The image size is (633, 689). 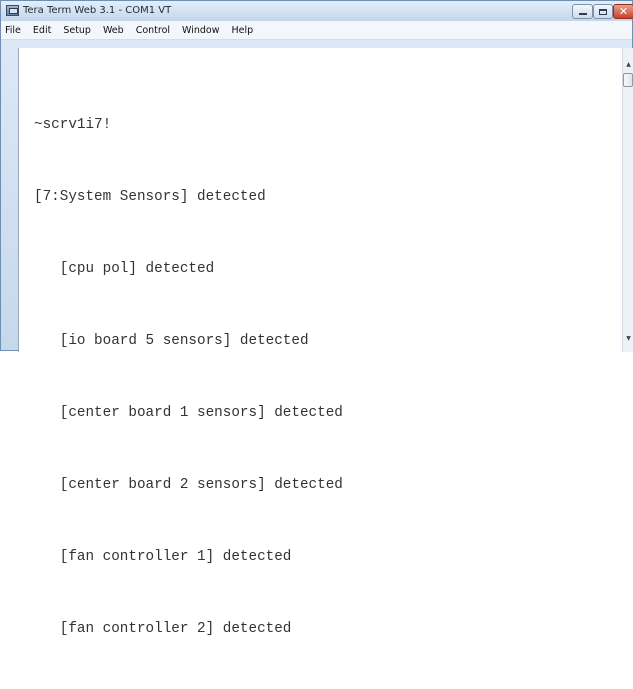 What do you see at coordinates (628, 338) in the screenshot?
I see `scroll-down-icon: ▼` at bounding box center [628, 338].